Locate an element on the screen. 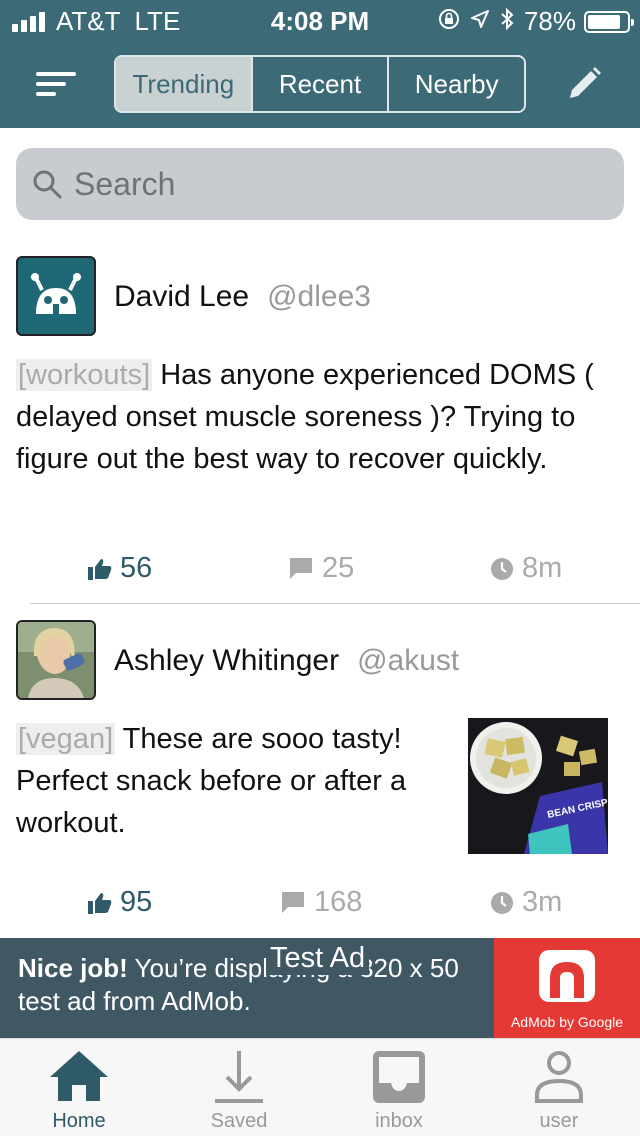  comment-count: 25 is located at coordinates (338, 568).